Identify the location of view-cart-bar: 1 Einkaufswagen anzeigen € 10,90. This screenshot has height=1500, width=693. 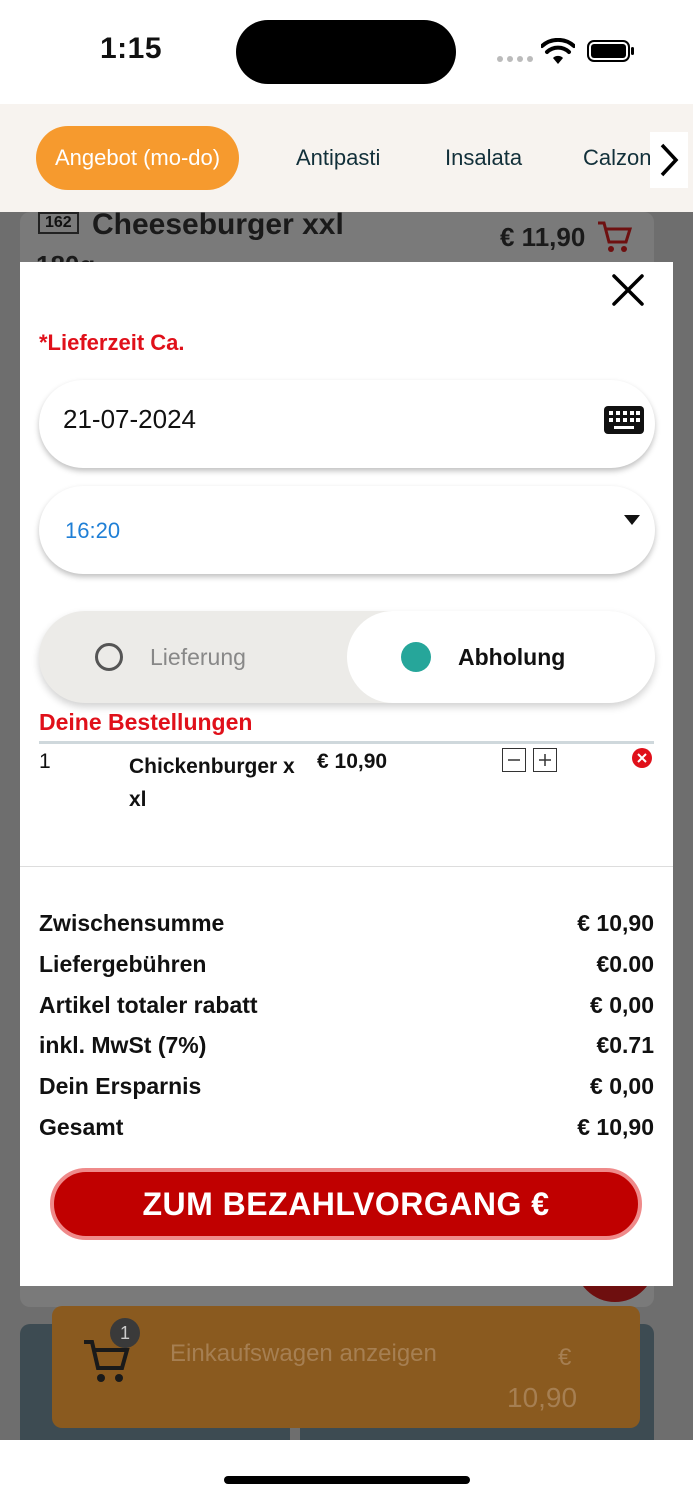
(346, 1367).